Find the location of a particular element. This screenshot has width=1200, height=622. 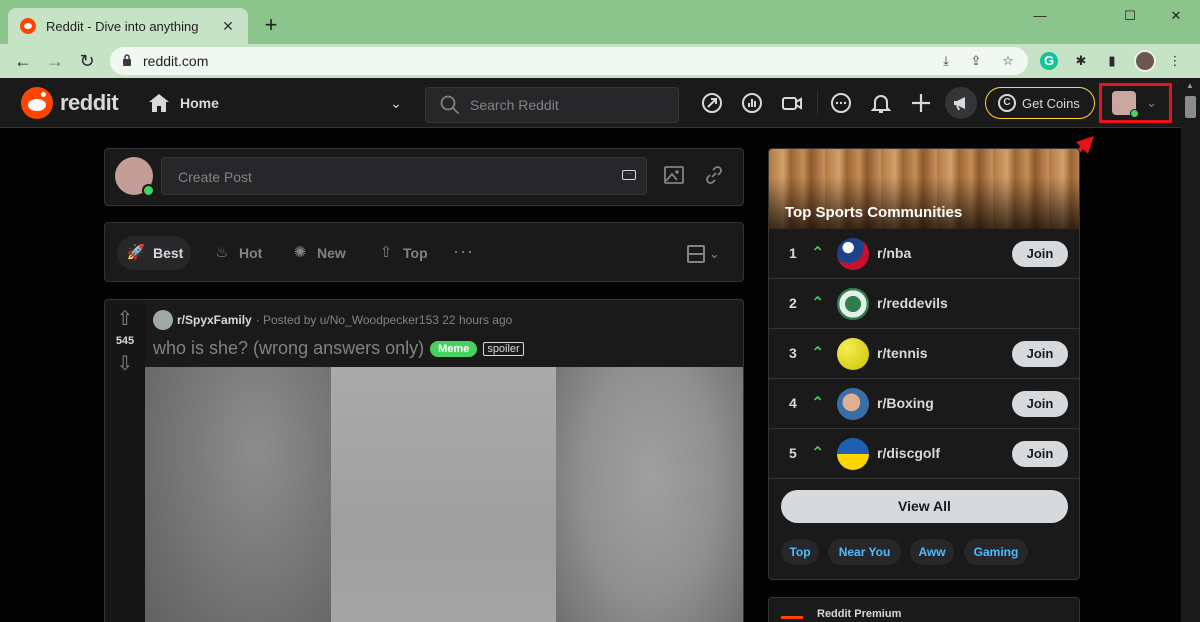

back-arrow-icon: ← is located at coordinates (23, 61).